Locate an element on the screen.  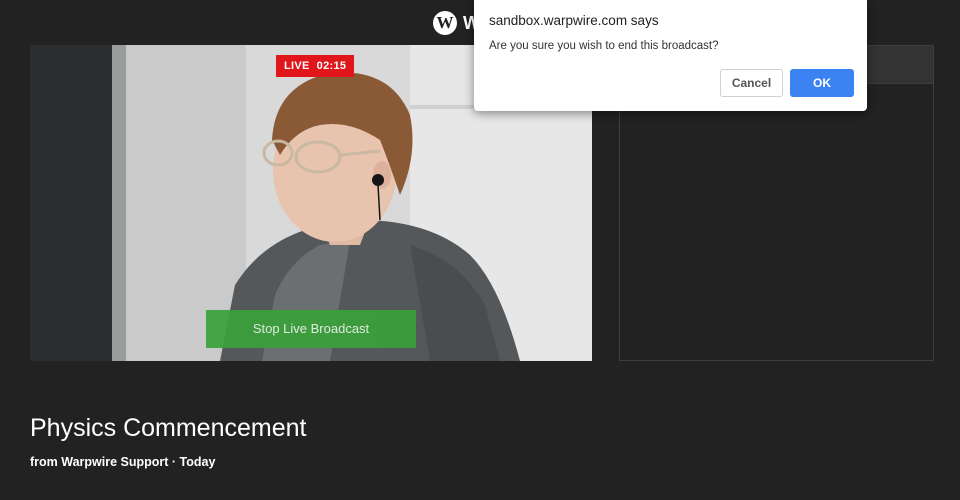
broadcast-subtitle: from Warpwire Support · Today is located at coordinates (123, 462).